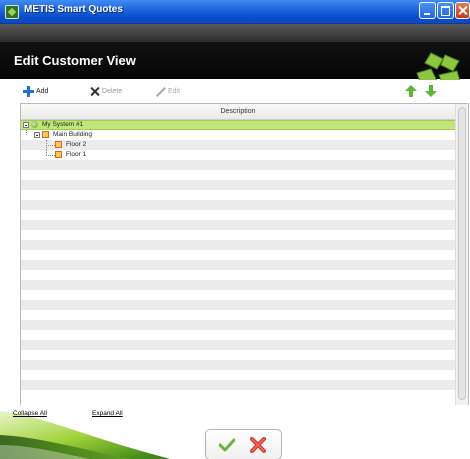  I want to click on toolbar: Add Delete Edit, so click(235, 91).